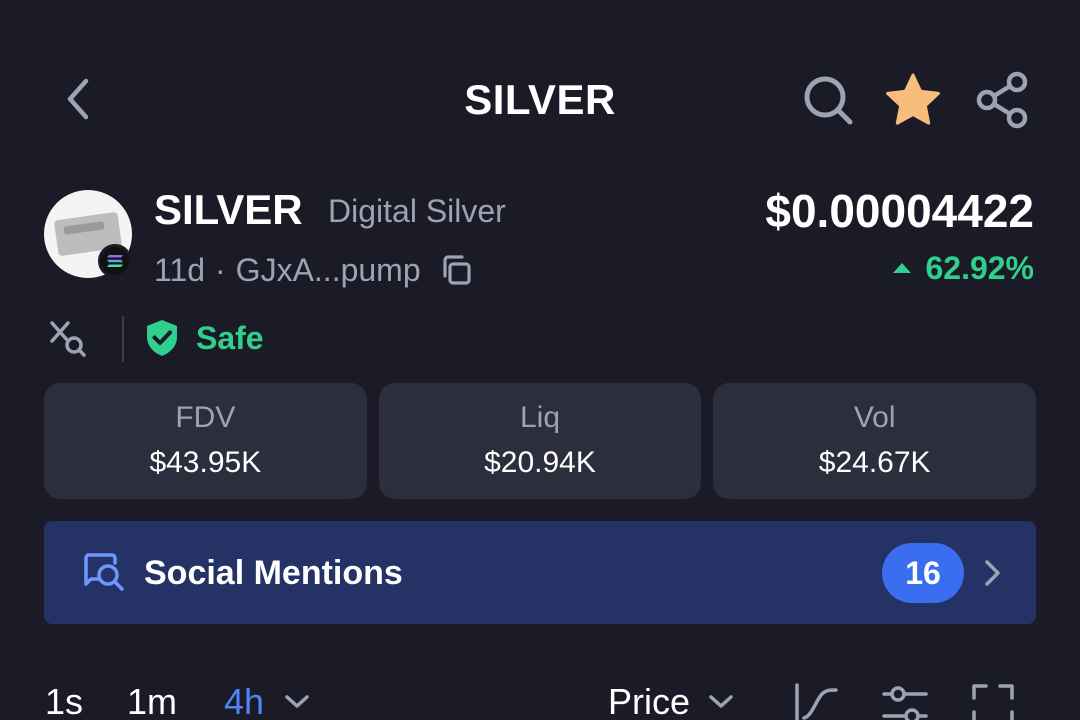  Describe the element at coordinates (417, 211) in the screenshot. I see `token-name: Digital Silver` at that location.